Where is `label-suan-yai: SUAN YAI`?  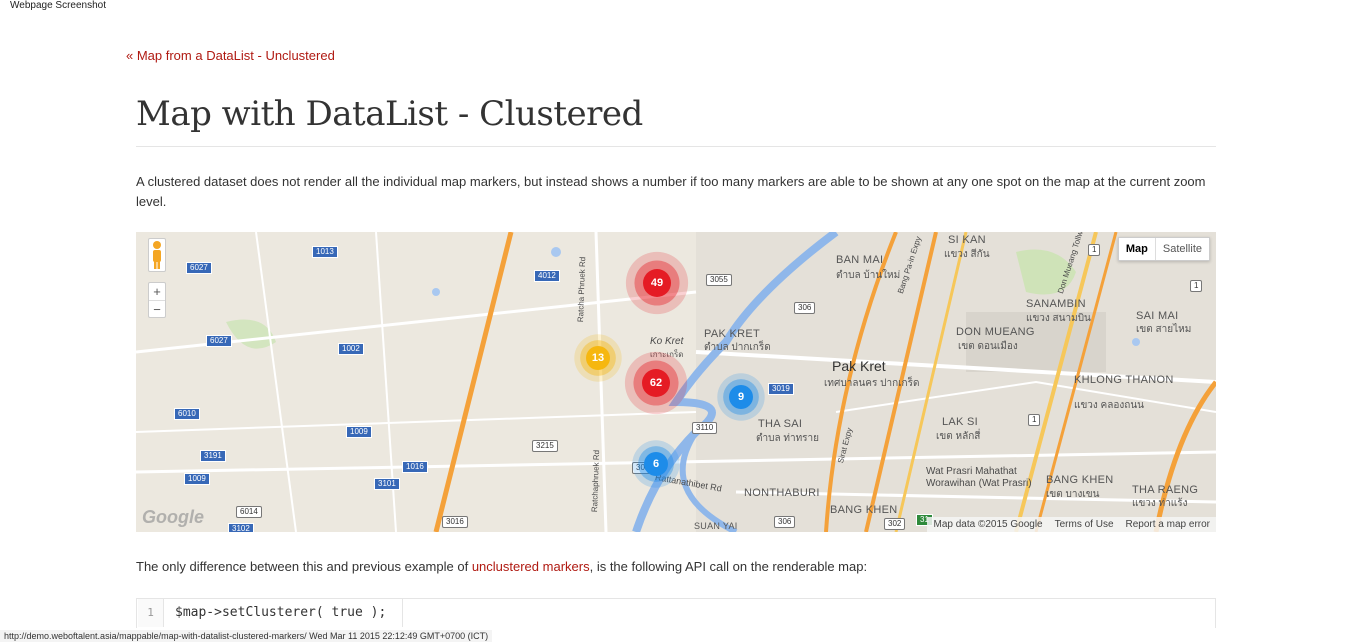 label-suan-yai: SUAN YAI is located at coordinates (716, 526).